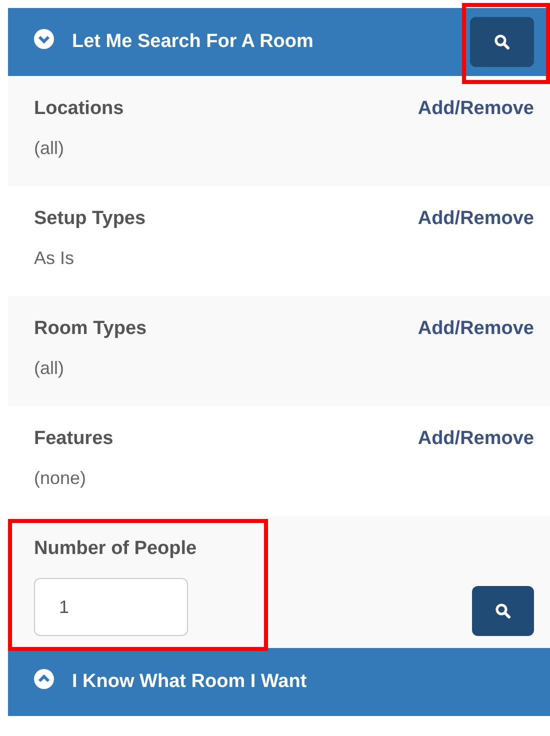  What do you see at coordinates (111, 607) in the screenshot?
I see `people-input-field: 1` at bounding box center [111, 607].